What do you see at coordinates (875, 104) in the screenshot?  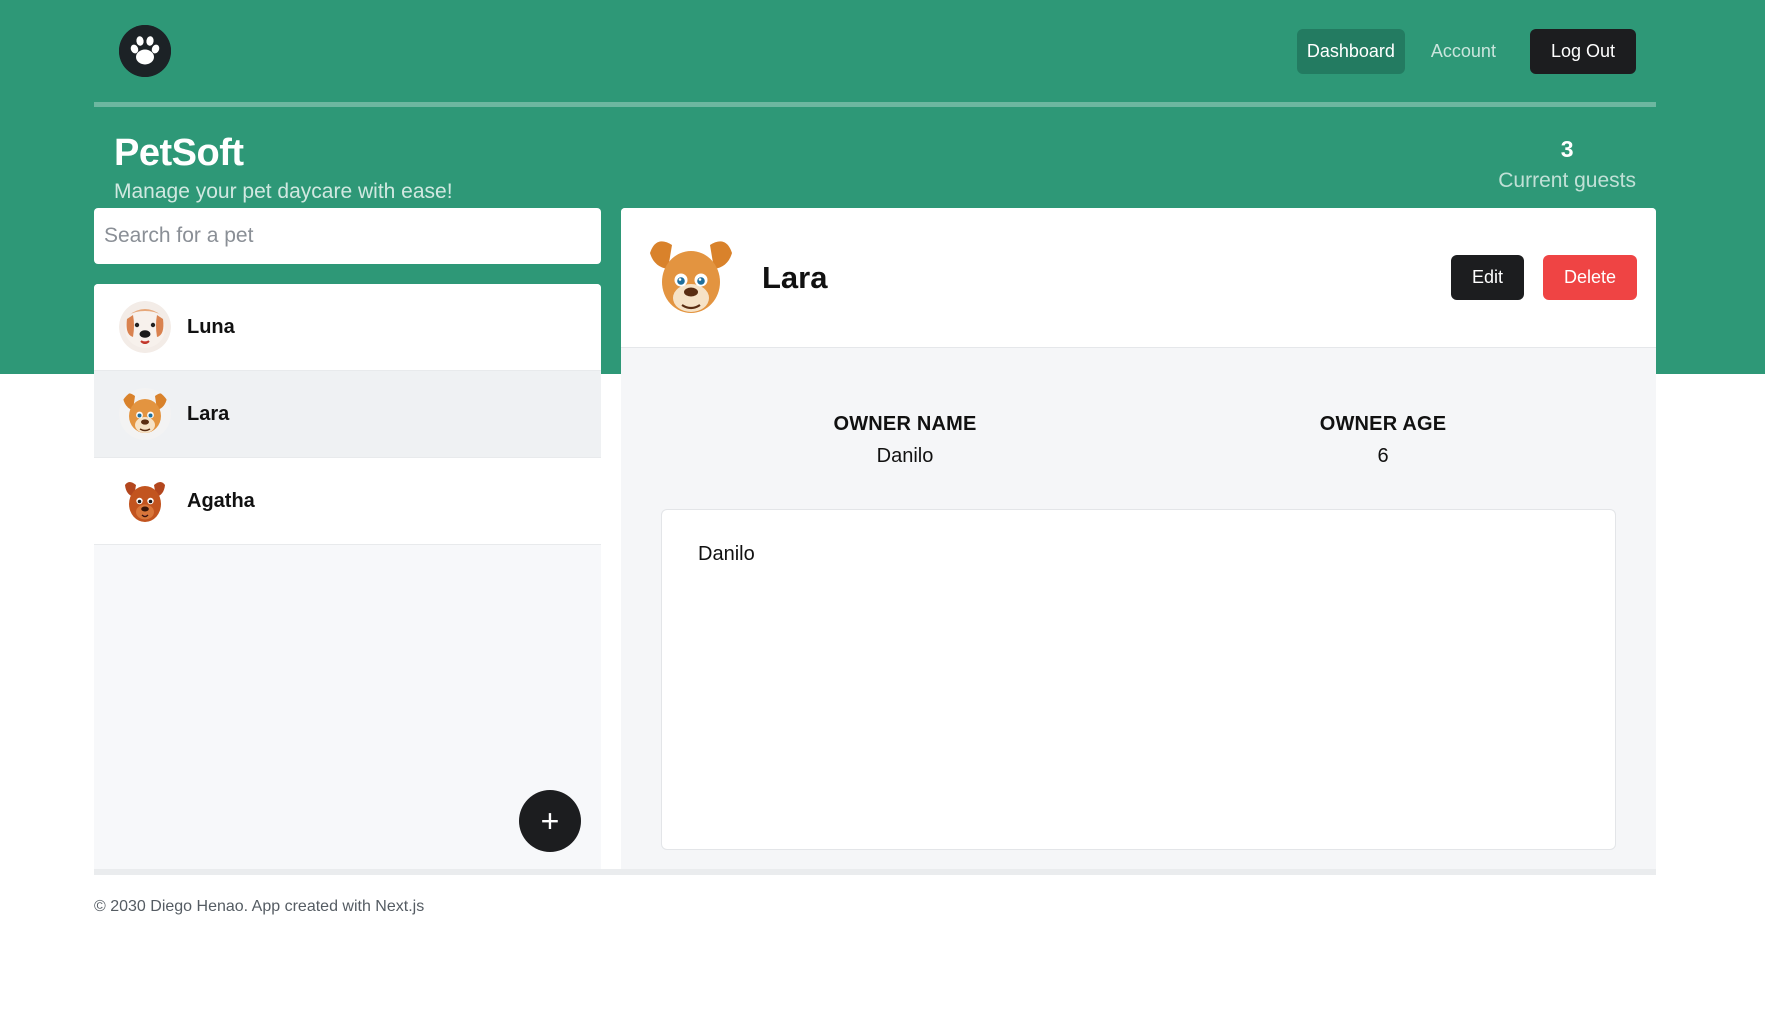 I see `header-divider` at bounding box center [875, 104].